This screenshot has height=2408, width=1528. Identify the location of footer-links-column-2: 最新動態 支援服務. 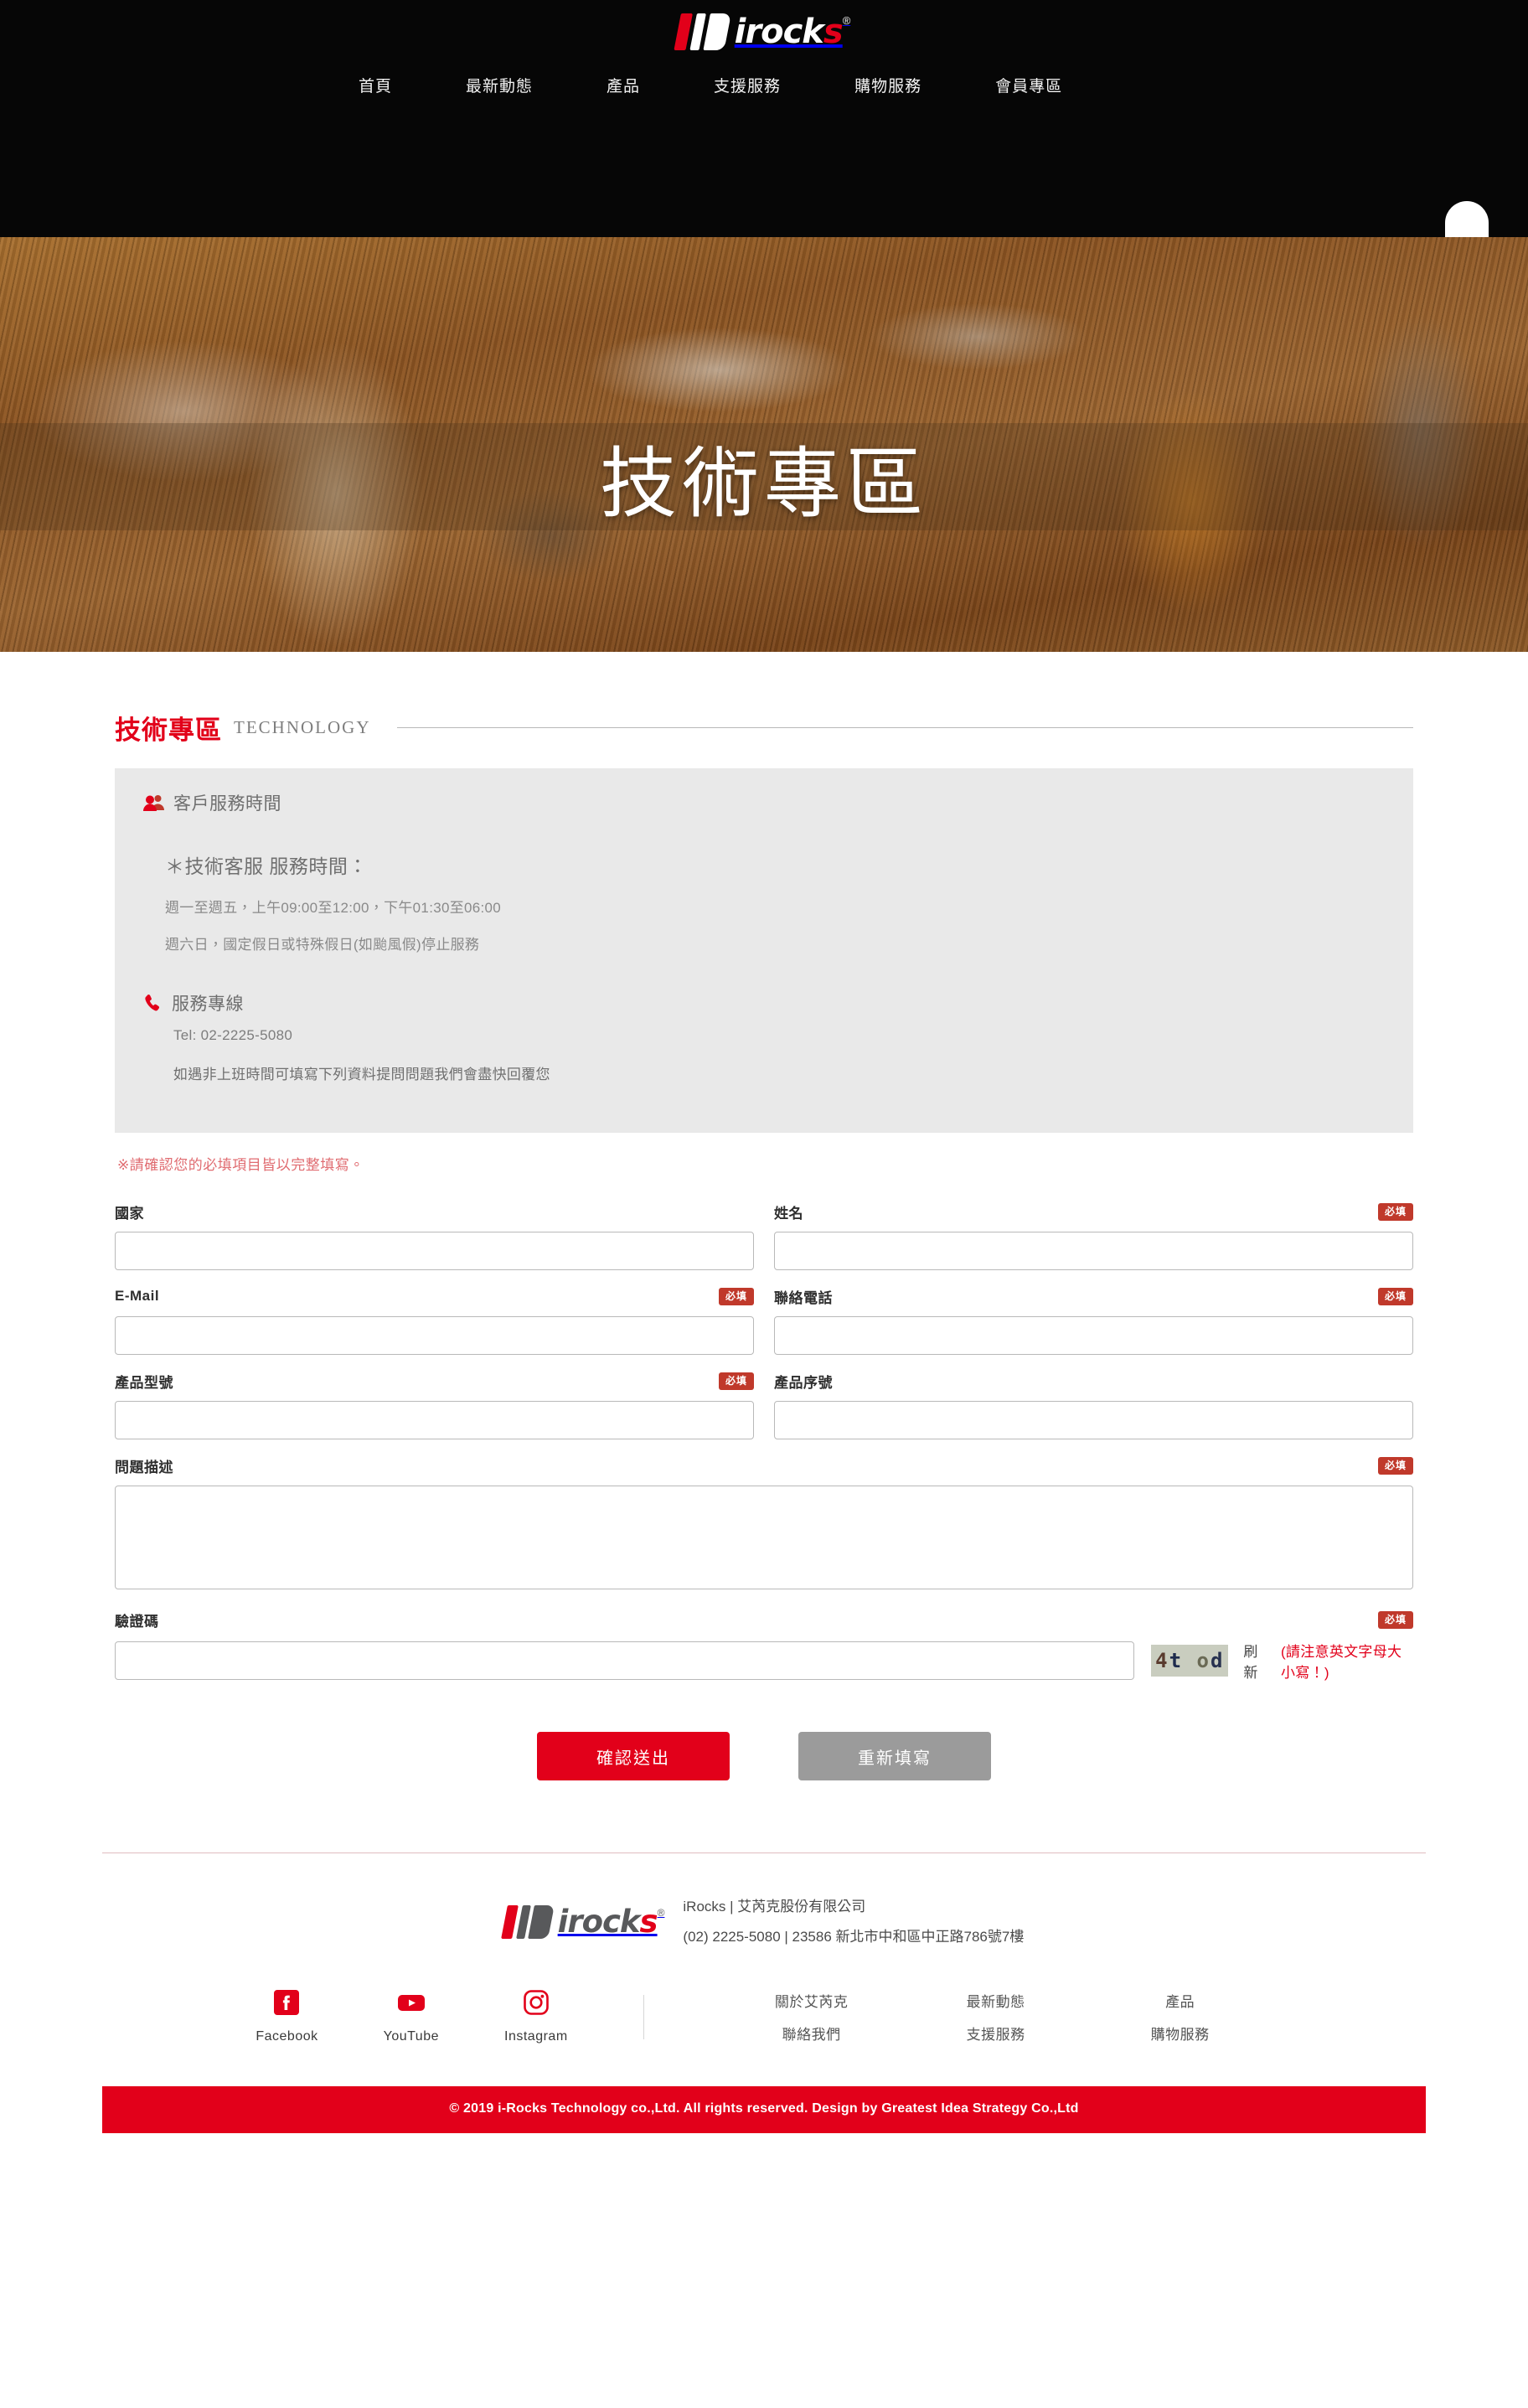
(996, 2017).